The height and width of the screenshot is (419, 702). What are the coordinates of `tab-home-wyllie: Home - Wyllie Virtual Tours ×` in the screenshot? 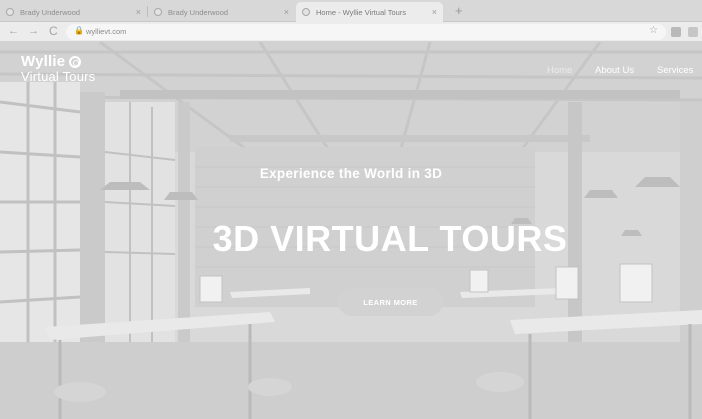 It's located at (369, 12).